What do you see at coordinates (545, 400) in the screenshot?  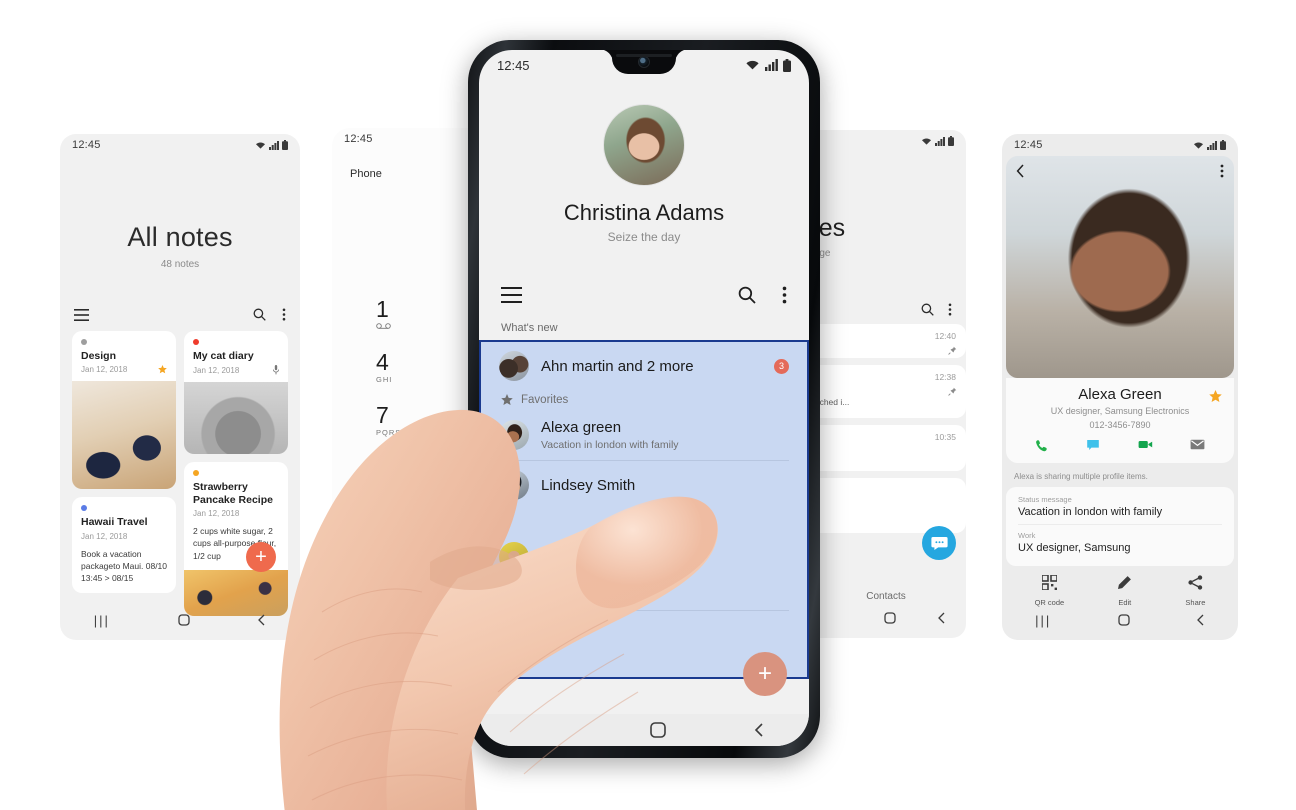 I see `section-favorites-label: Favorites` at bounding box center [545, 400].